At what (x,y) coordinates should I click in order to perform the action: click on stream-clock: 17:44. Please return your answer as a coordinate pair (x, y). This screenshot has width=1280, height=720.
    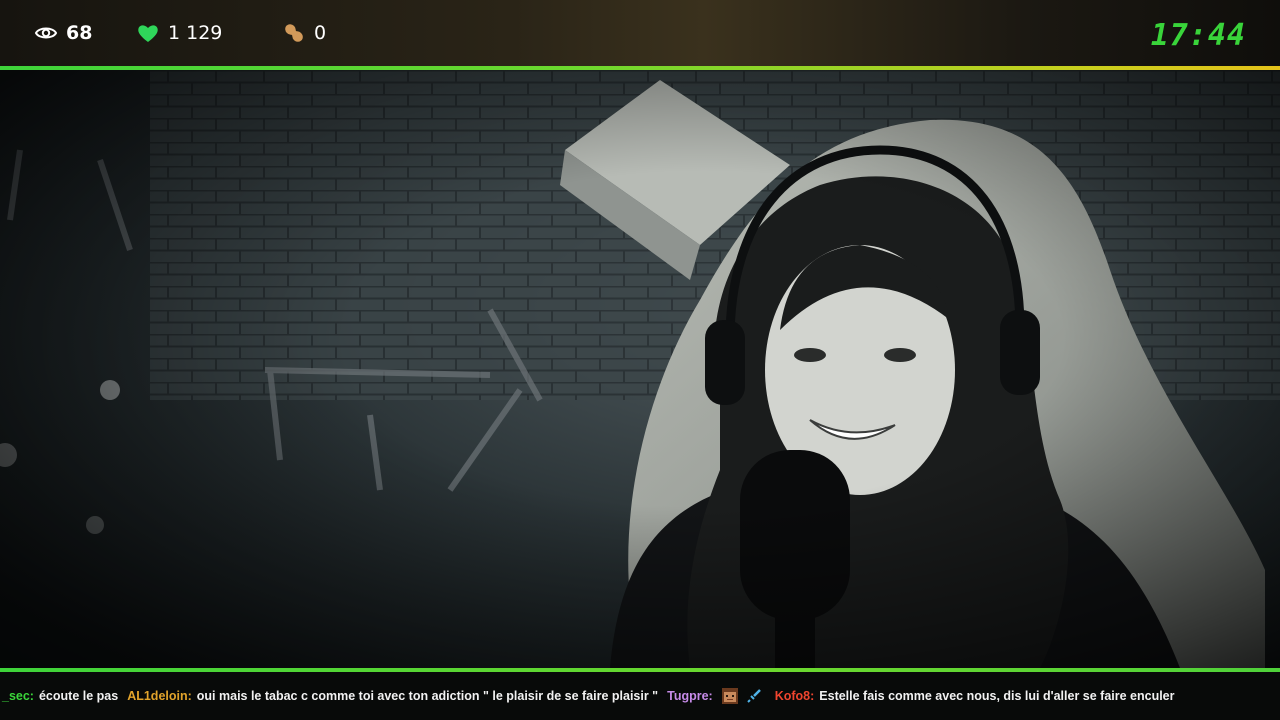
    Looking at the image, I should click on (1198, 35).